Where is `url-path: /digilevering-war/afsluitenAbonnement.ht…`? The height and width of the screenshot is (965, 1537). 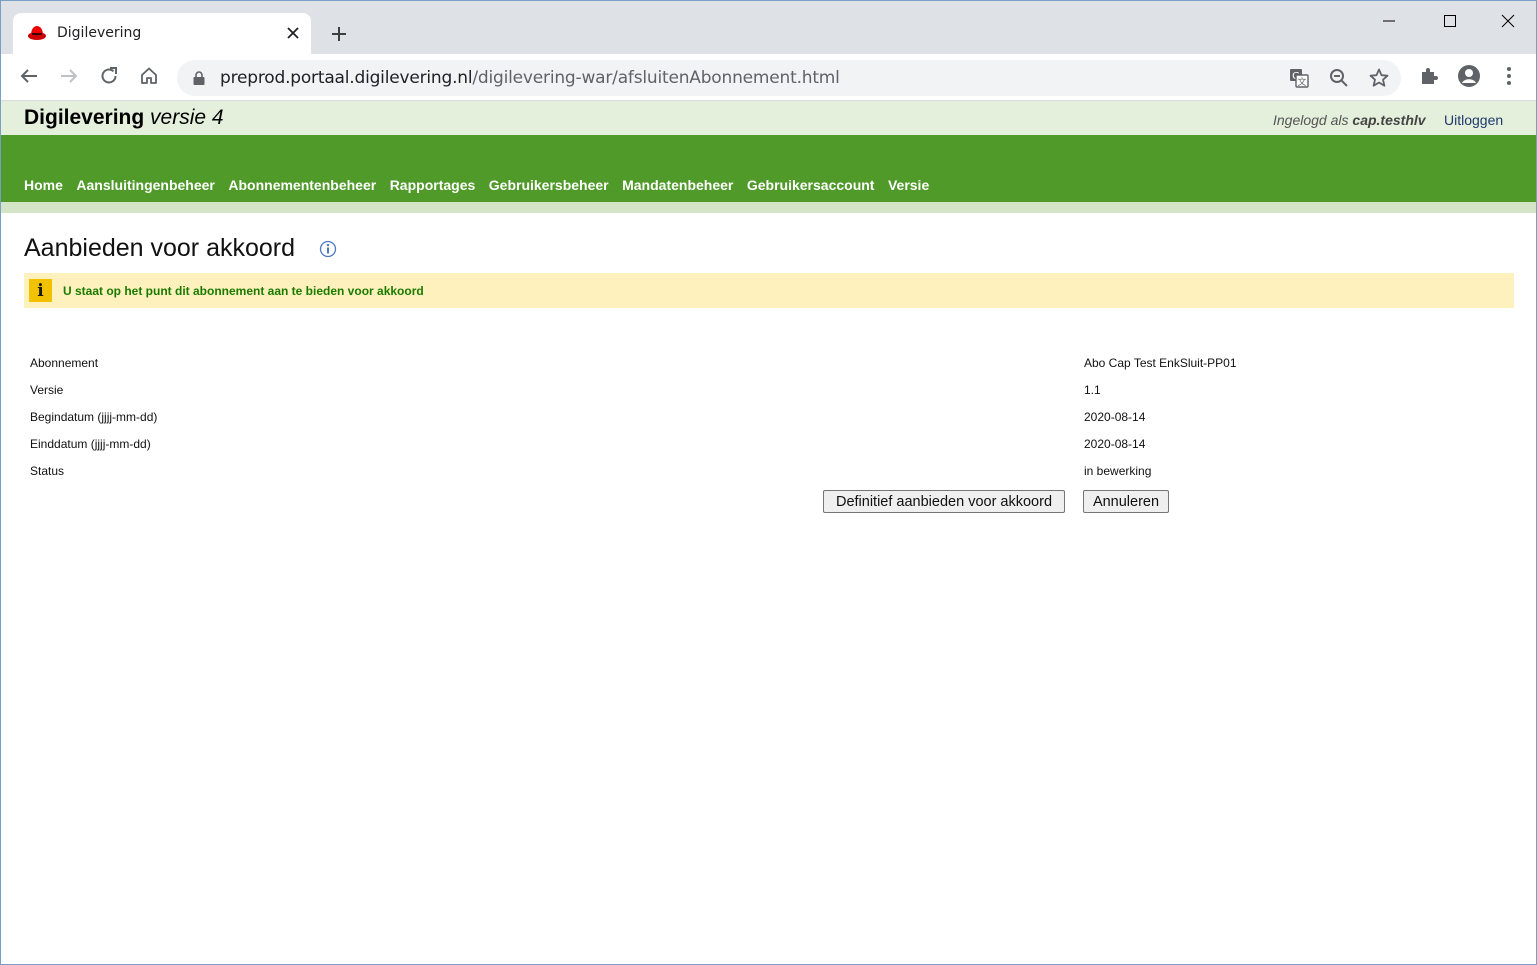
url-path: /digilevering-war/afsluitenAbonnement.ht… is located at coordinates (656, 78).